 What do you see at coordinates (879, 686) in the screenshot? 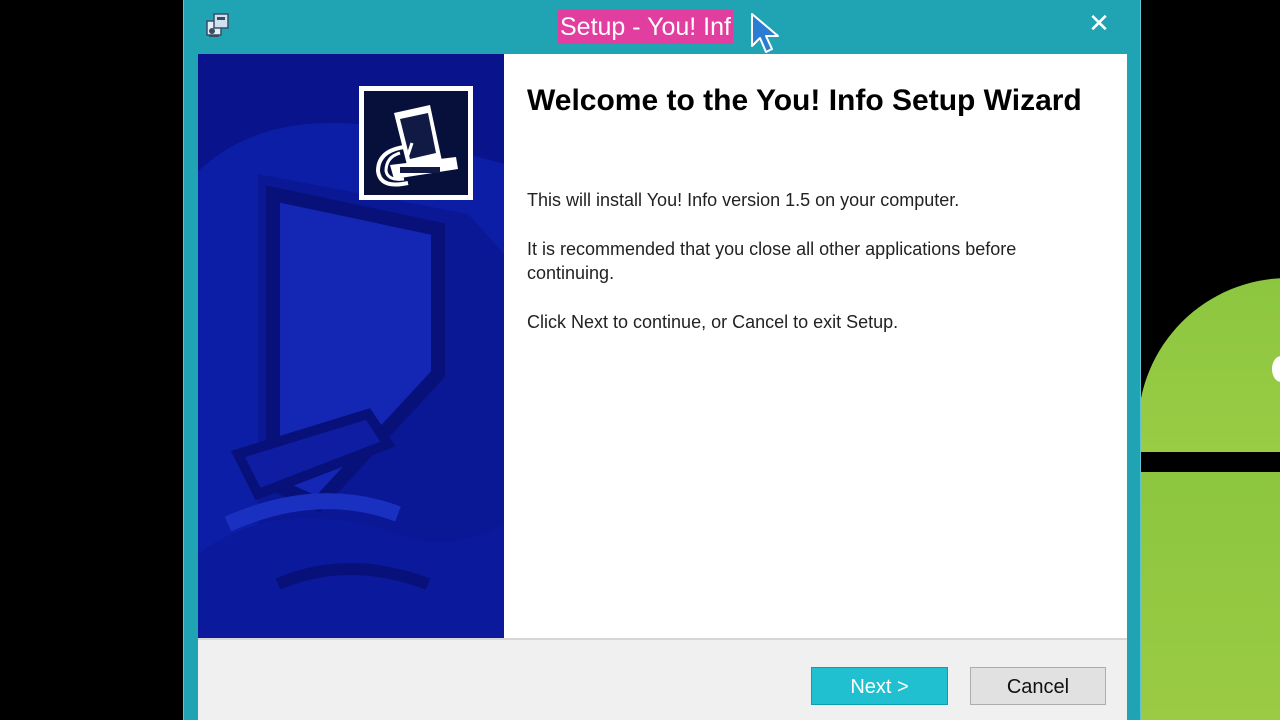
I see `next-button: Next >` at bounding box center [879, 686].